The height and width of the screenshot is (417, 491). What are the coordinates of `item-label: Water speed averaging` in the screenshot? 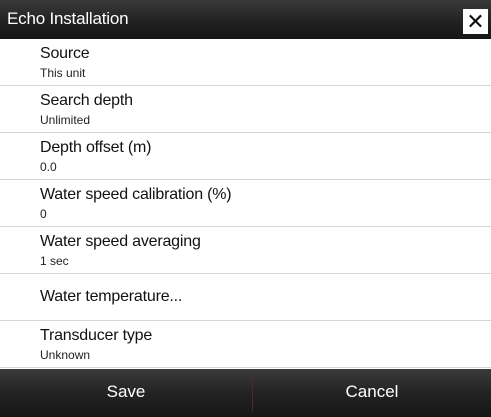 It's located at (120, 241).